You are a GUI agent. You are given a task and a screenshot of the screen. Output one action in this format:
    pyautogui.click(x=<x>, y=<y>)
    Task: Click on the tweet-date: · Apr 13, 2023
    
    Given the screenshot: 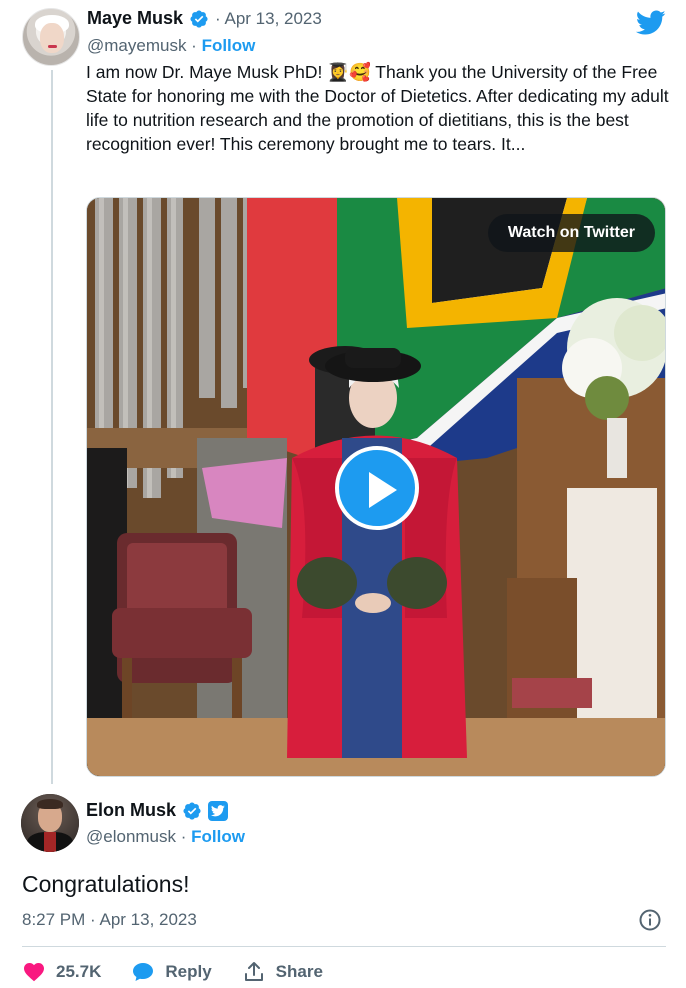 What is the action you would take?
    pyautogui.click(x=268, y=19)
    